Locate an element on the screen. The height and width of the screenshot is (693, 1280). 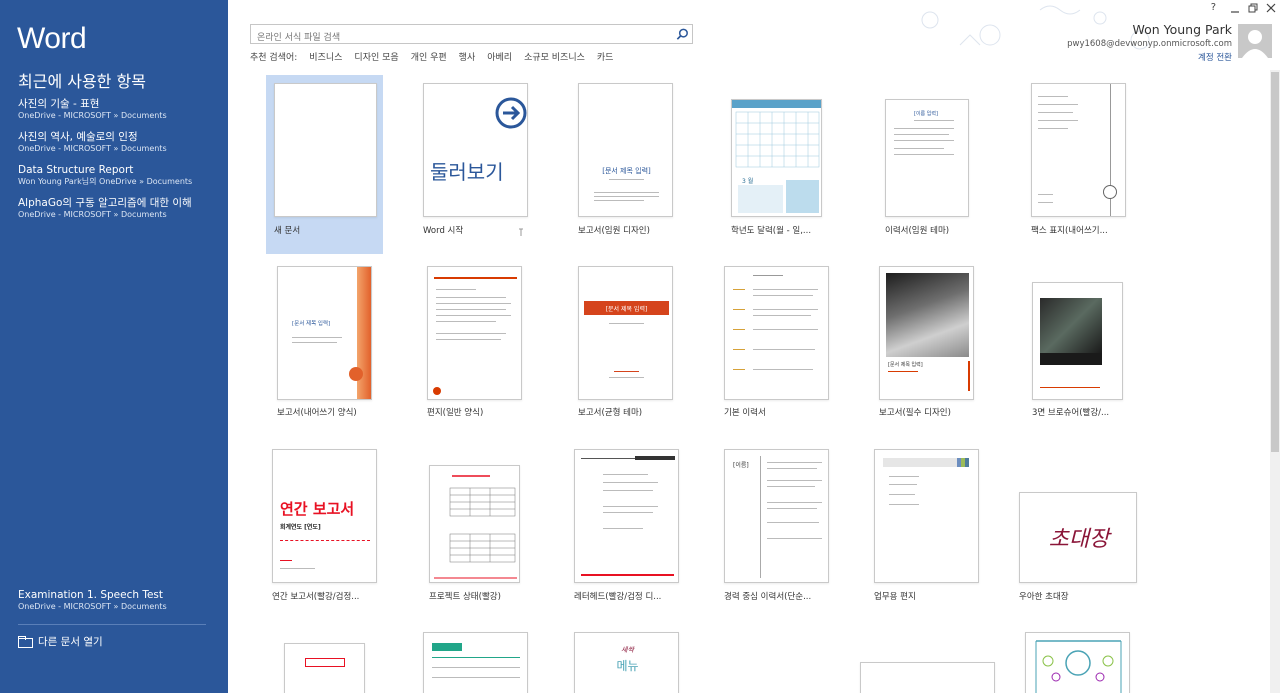
template-label: 보고서(필수 디자인) is located at coordinates (915, 413).